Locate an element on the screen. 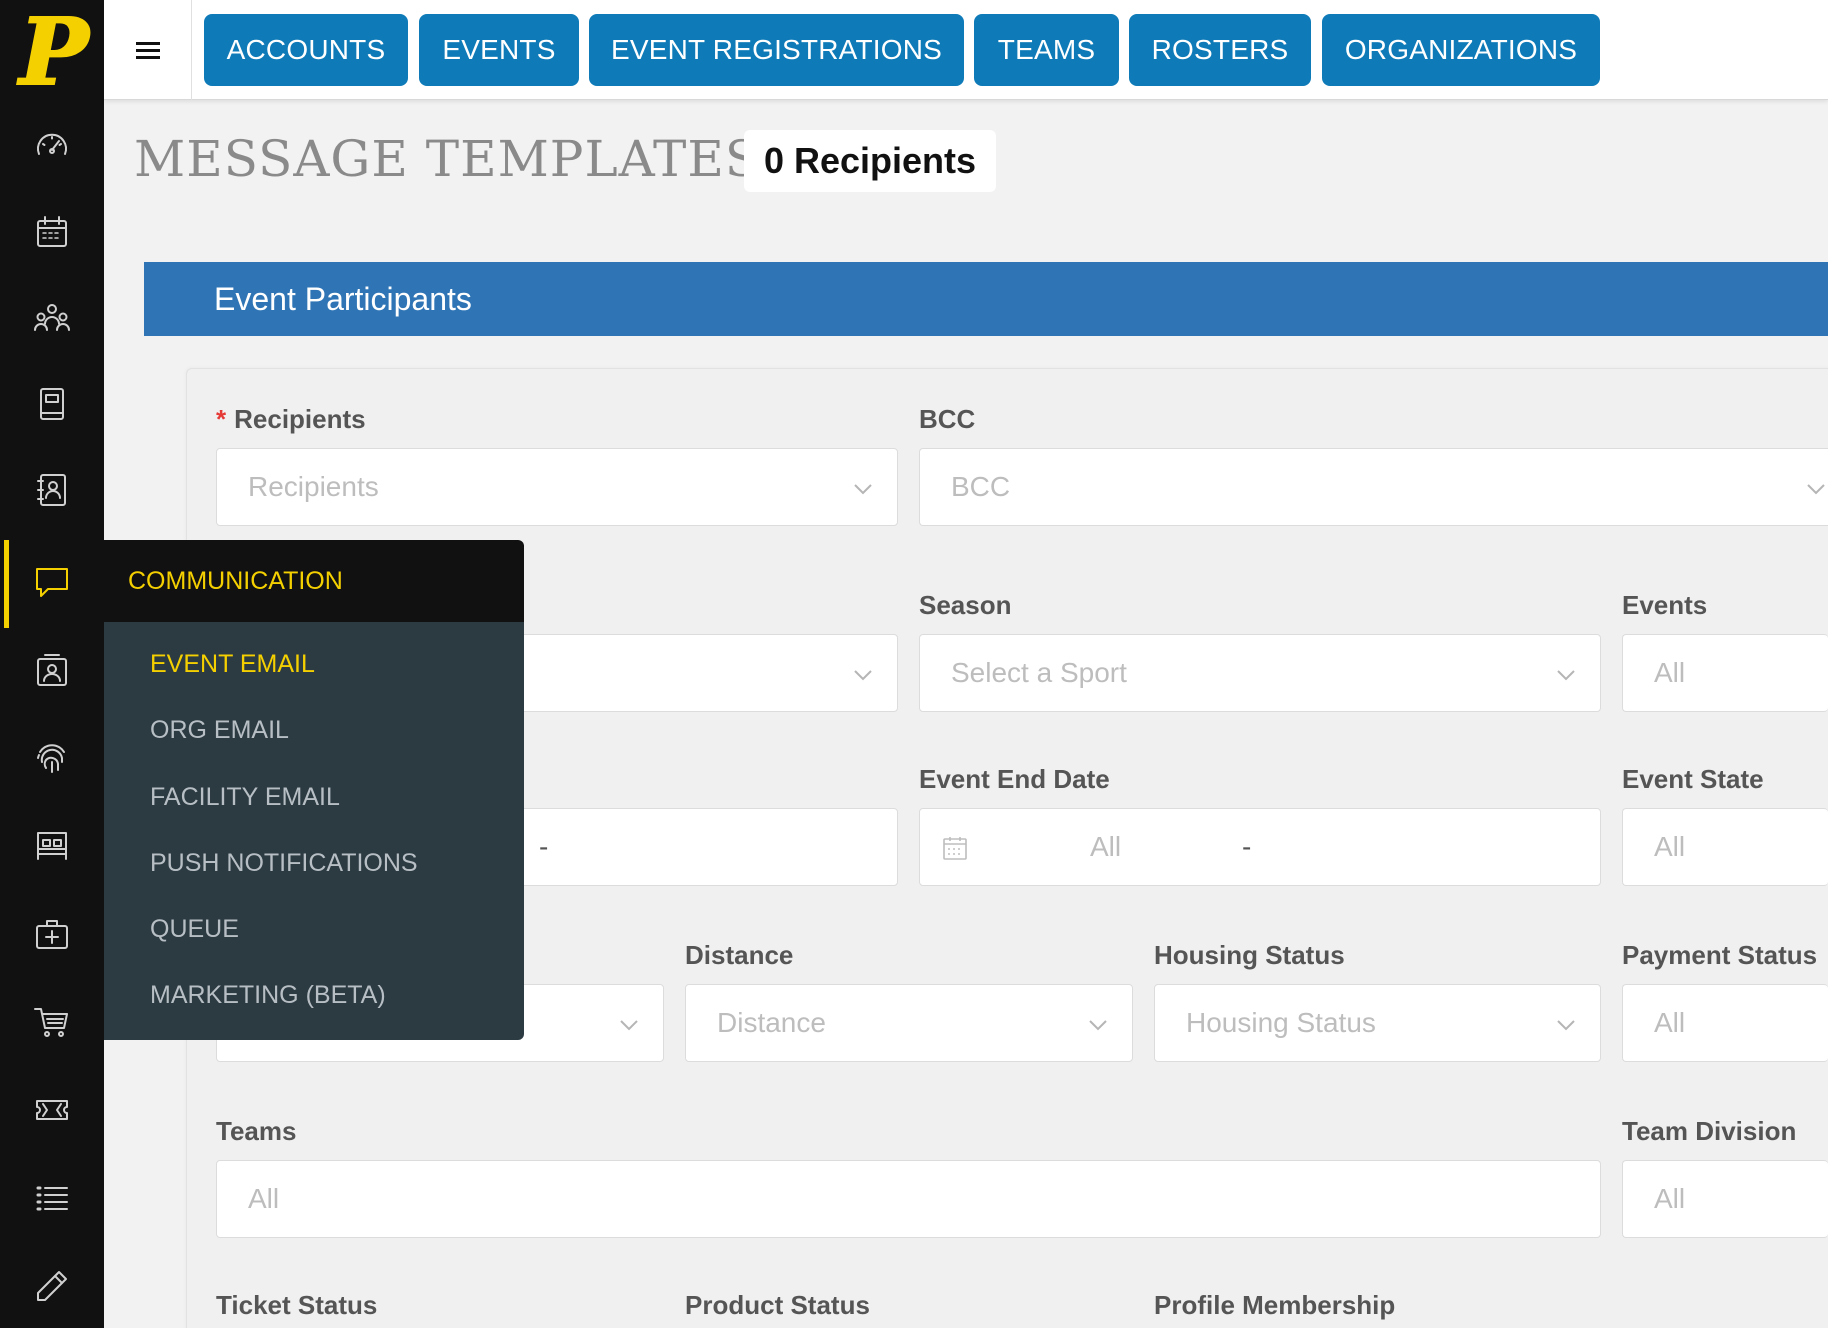 The image size is (1828, 1328). distance-select: Distance is located at coordinates (909, 1023).